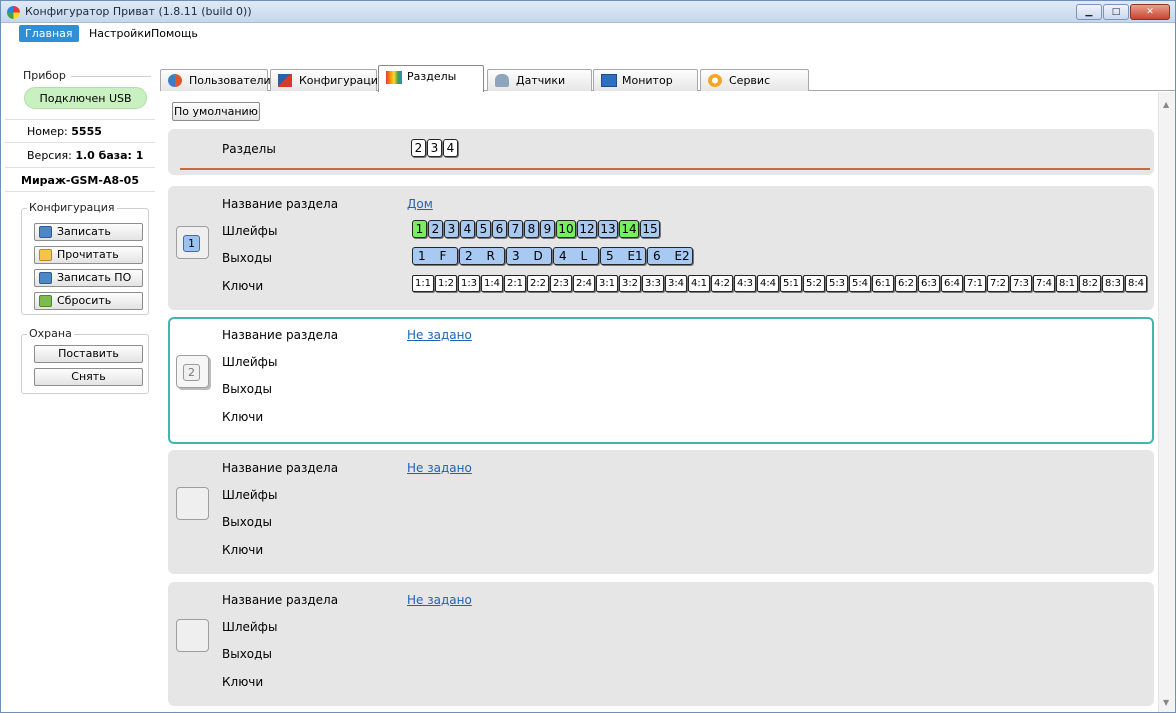 Image resolution: width=1176 pixels, height=713 pixels. I want to click on key-chip: 2:4, so click(584, 283).